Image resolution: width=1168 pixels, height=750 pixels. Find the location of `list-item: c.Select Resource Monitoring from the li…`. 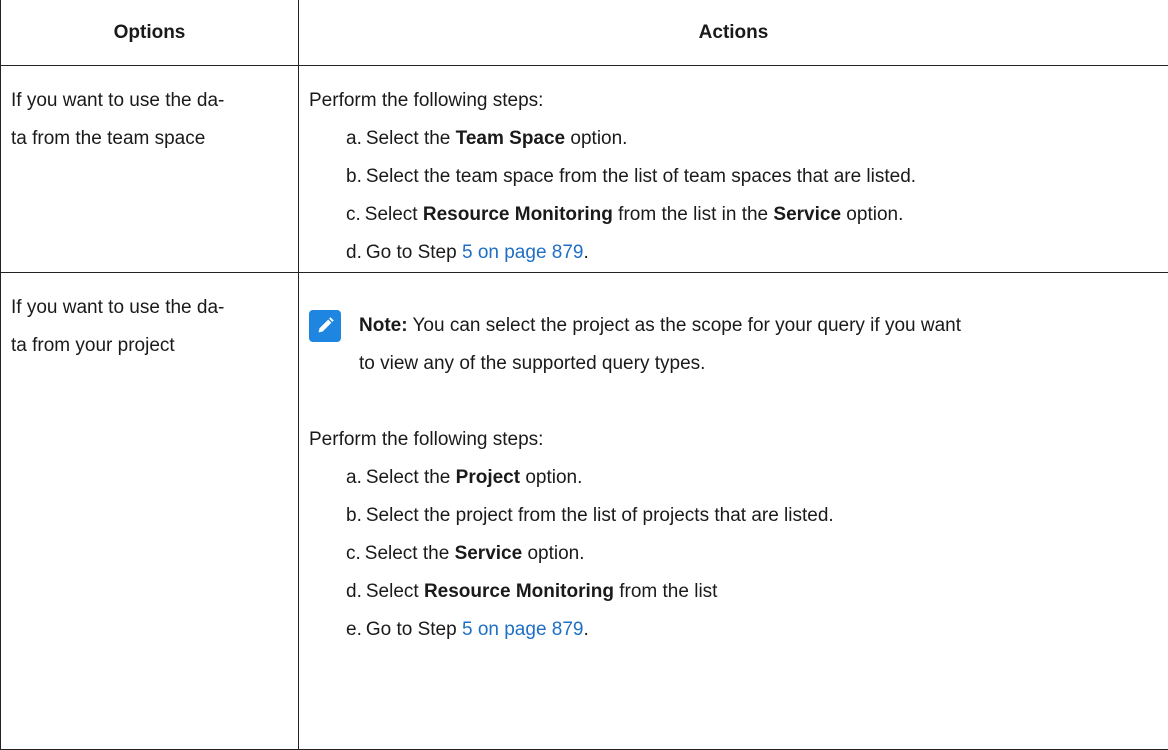

list-item: c.Select Resource Monitoring from the li… is located at coordinates (757, 215).